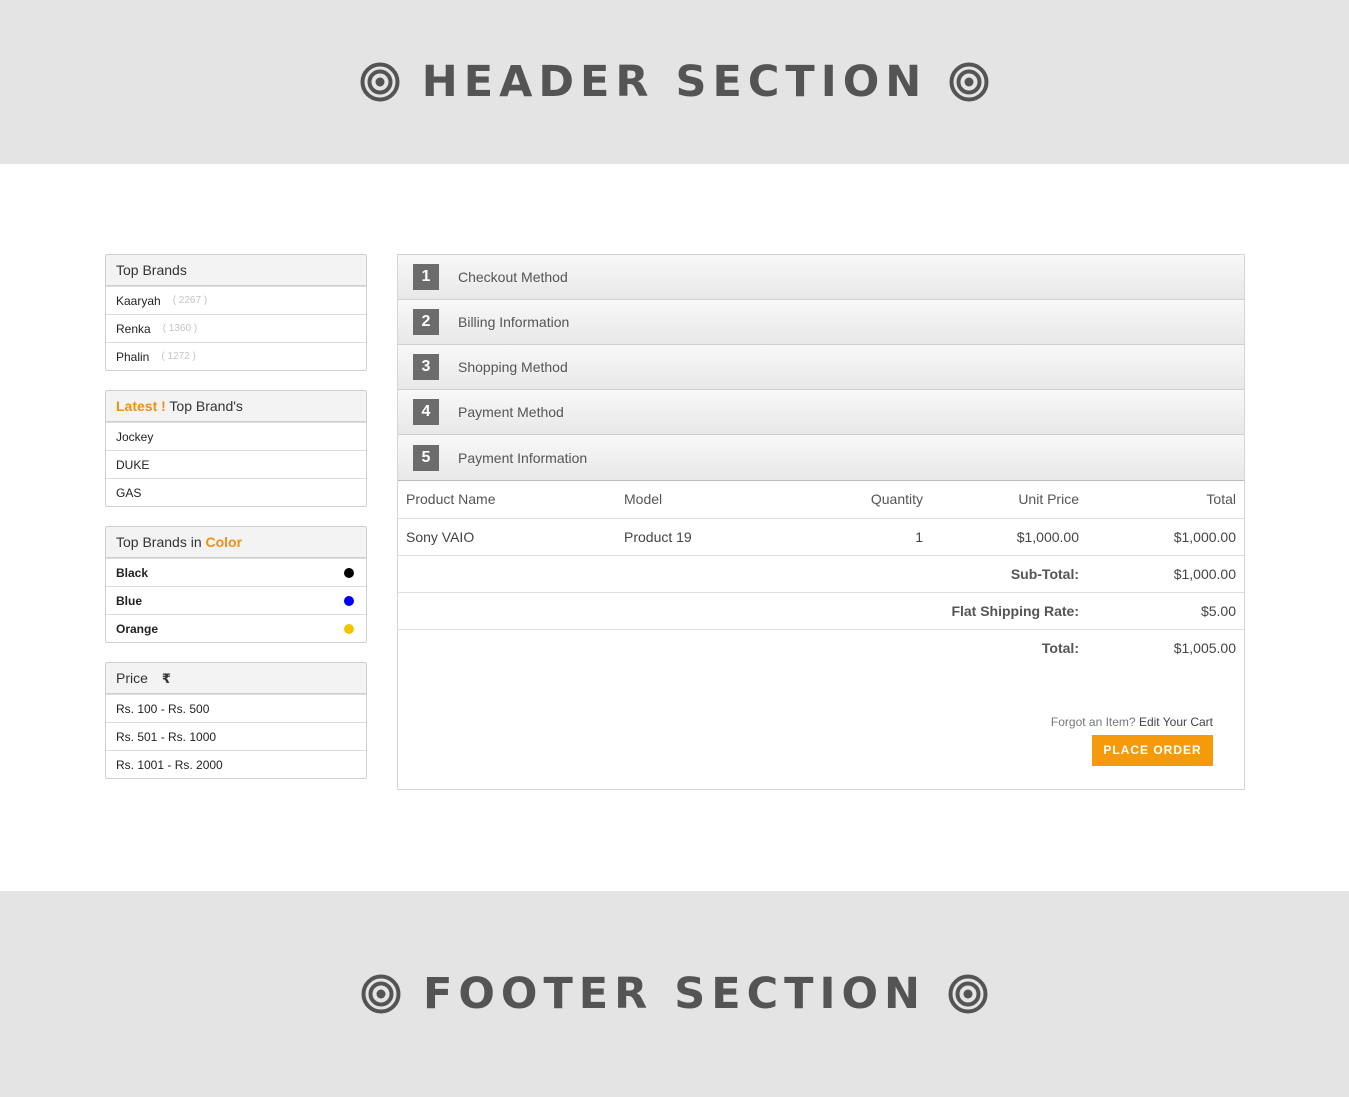 Image resolution: width=1349 pixels, height=1097 pixels. Describe the element at coordinates (236, 300) in the screenshot. I see `brand-item-kaaryah: Kaaryah ( 2267 )` at that location.